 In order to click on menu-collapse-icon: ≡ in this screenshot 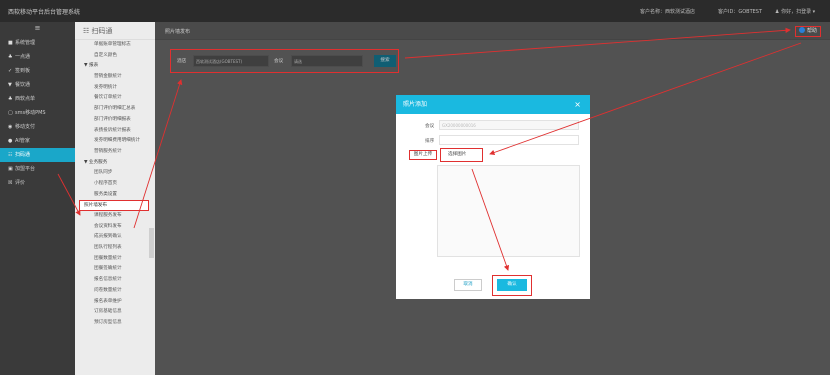, I will do `click(37, 29)`.